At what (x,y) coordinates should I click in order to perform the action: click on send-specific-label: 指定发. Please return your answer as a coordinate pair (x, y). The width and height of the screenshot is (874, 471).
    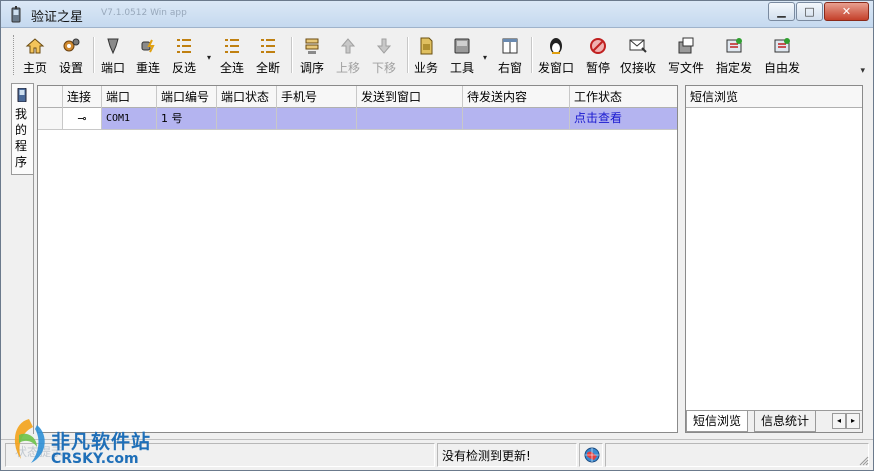
    Looking at the image, I should click on (733, 68).